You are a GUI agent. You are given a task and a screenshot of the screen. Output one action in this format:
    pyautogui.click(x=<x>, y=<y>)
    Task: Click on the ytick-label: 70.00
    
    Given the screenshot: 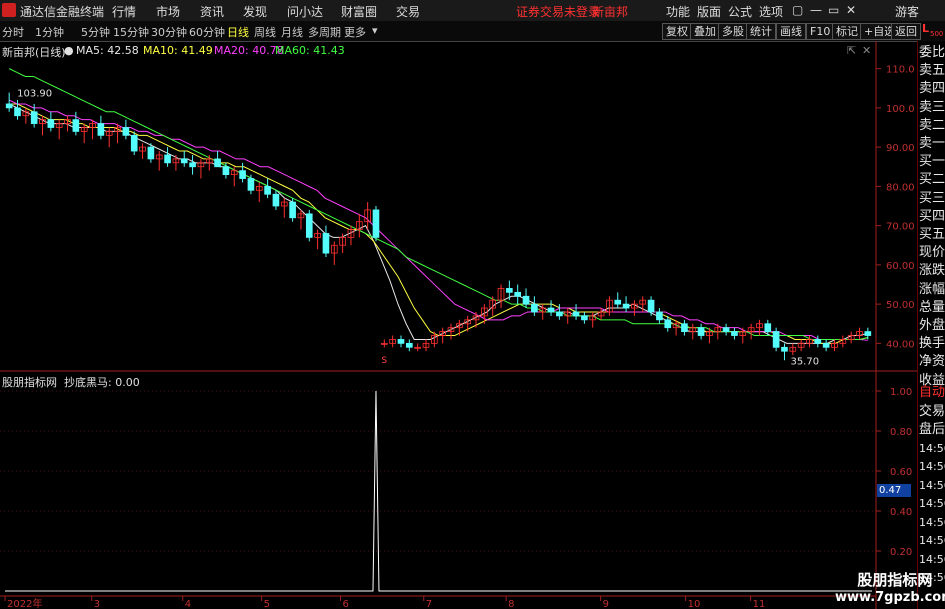 What is the action you would take?
    pyautogui.click(x=900, y=227)
    